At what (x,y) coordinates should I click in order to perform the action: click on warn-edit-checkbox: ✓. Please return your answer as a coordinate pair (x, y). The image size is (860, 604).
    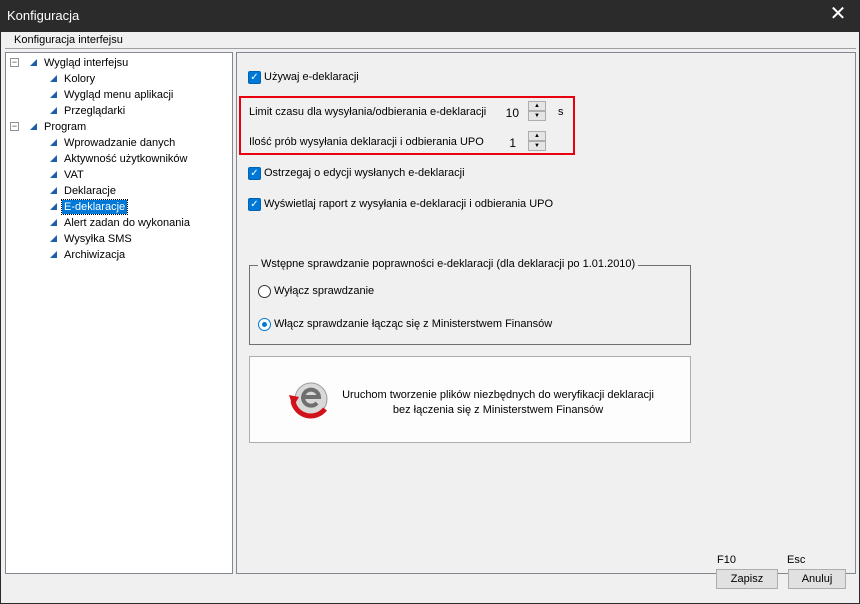
    Looking at the image, I should click on (254, 173).